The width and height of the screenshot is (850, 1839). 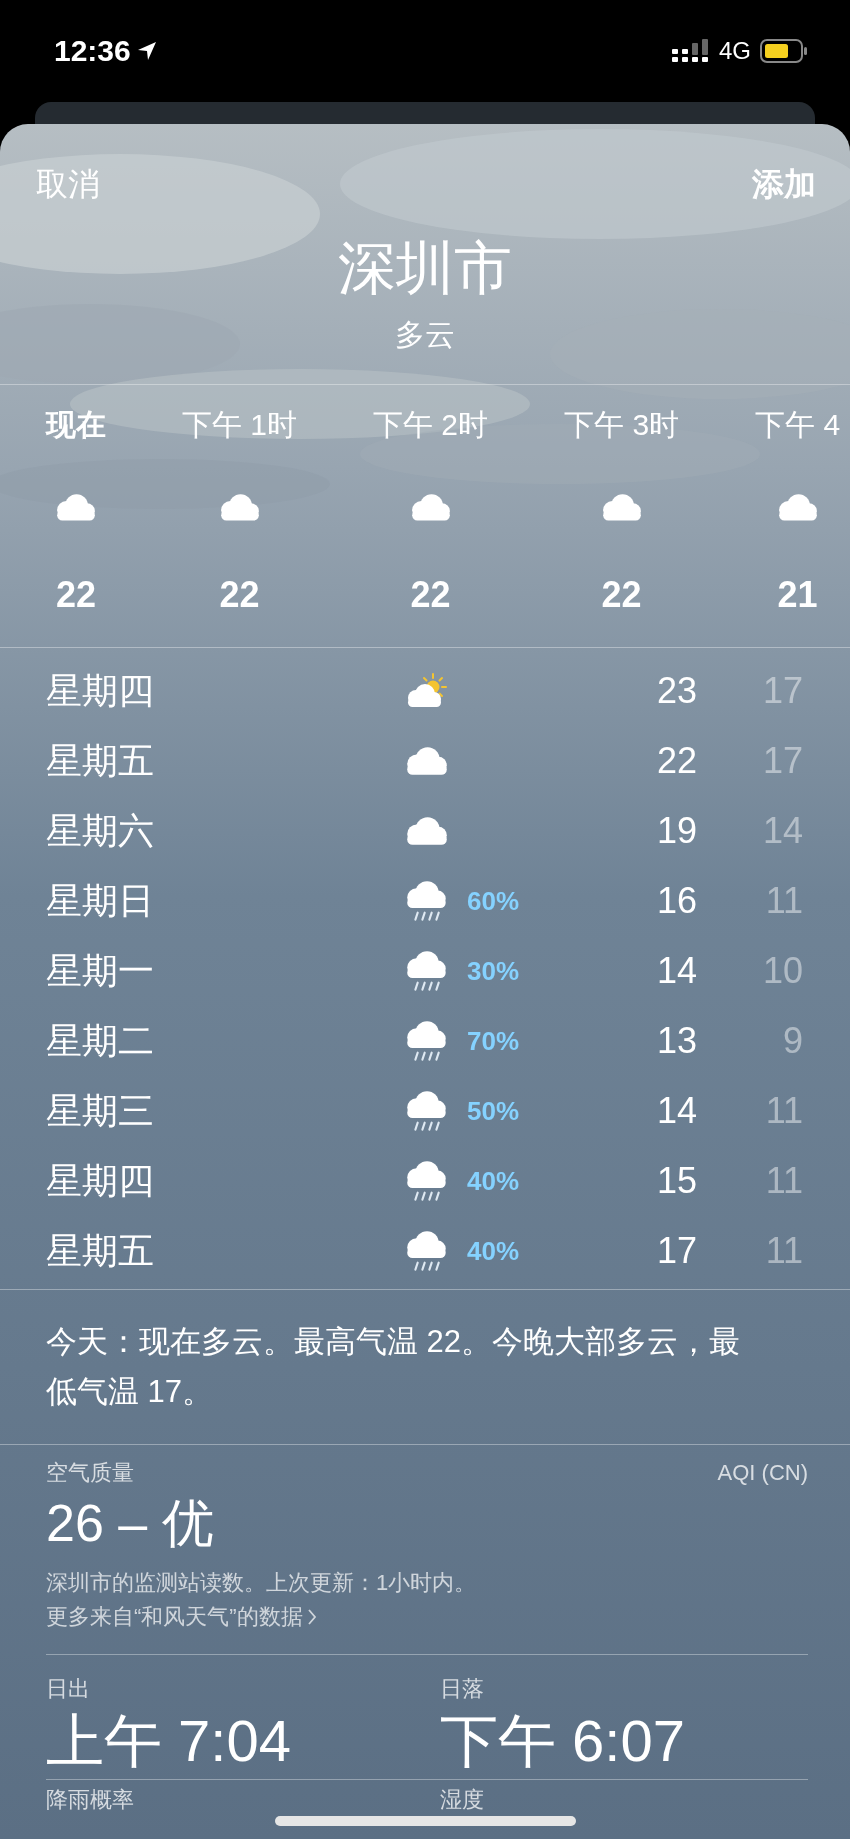 What do you see at coordinates (68, 1688) in the screenshot?
I see `detail-label: 日出` at bounding box center [68, 1688].